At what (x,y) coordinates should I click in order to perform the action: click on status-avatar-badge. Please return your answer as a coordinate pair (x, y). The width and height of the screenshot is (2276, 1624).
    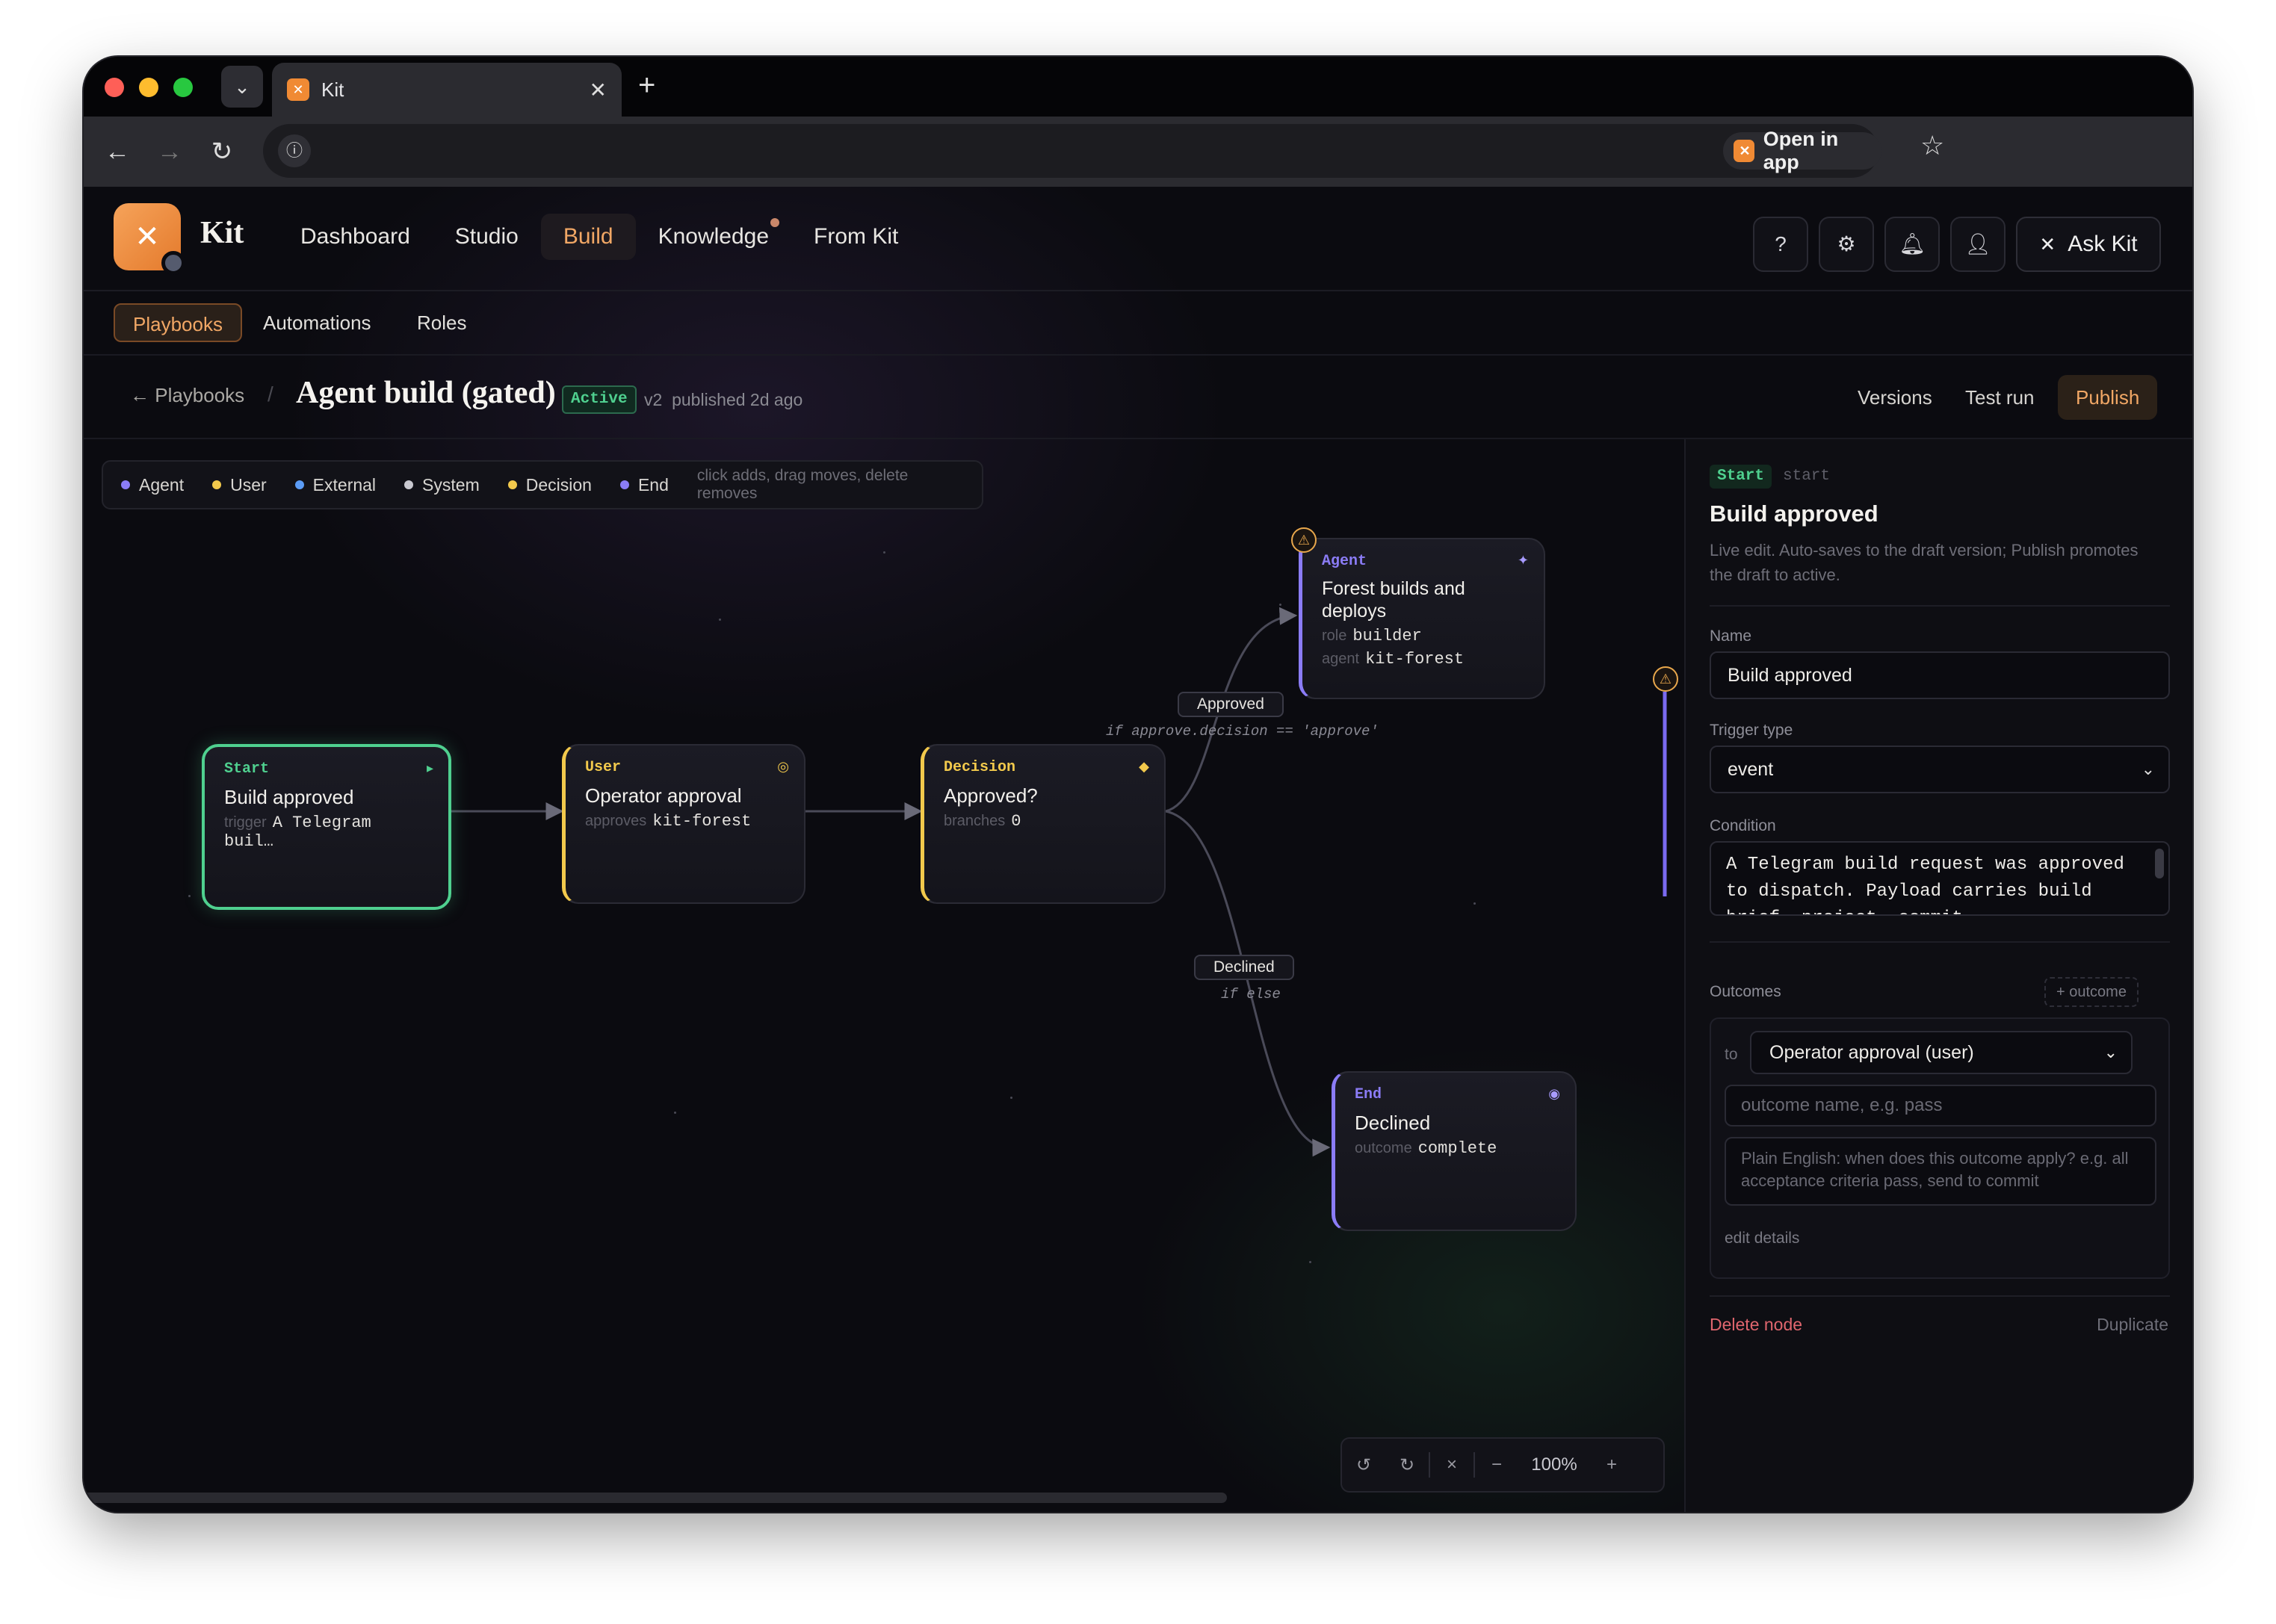
    Looking at the image, I should click on (173, 263).